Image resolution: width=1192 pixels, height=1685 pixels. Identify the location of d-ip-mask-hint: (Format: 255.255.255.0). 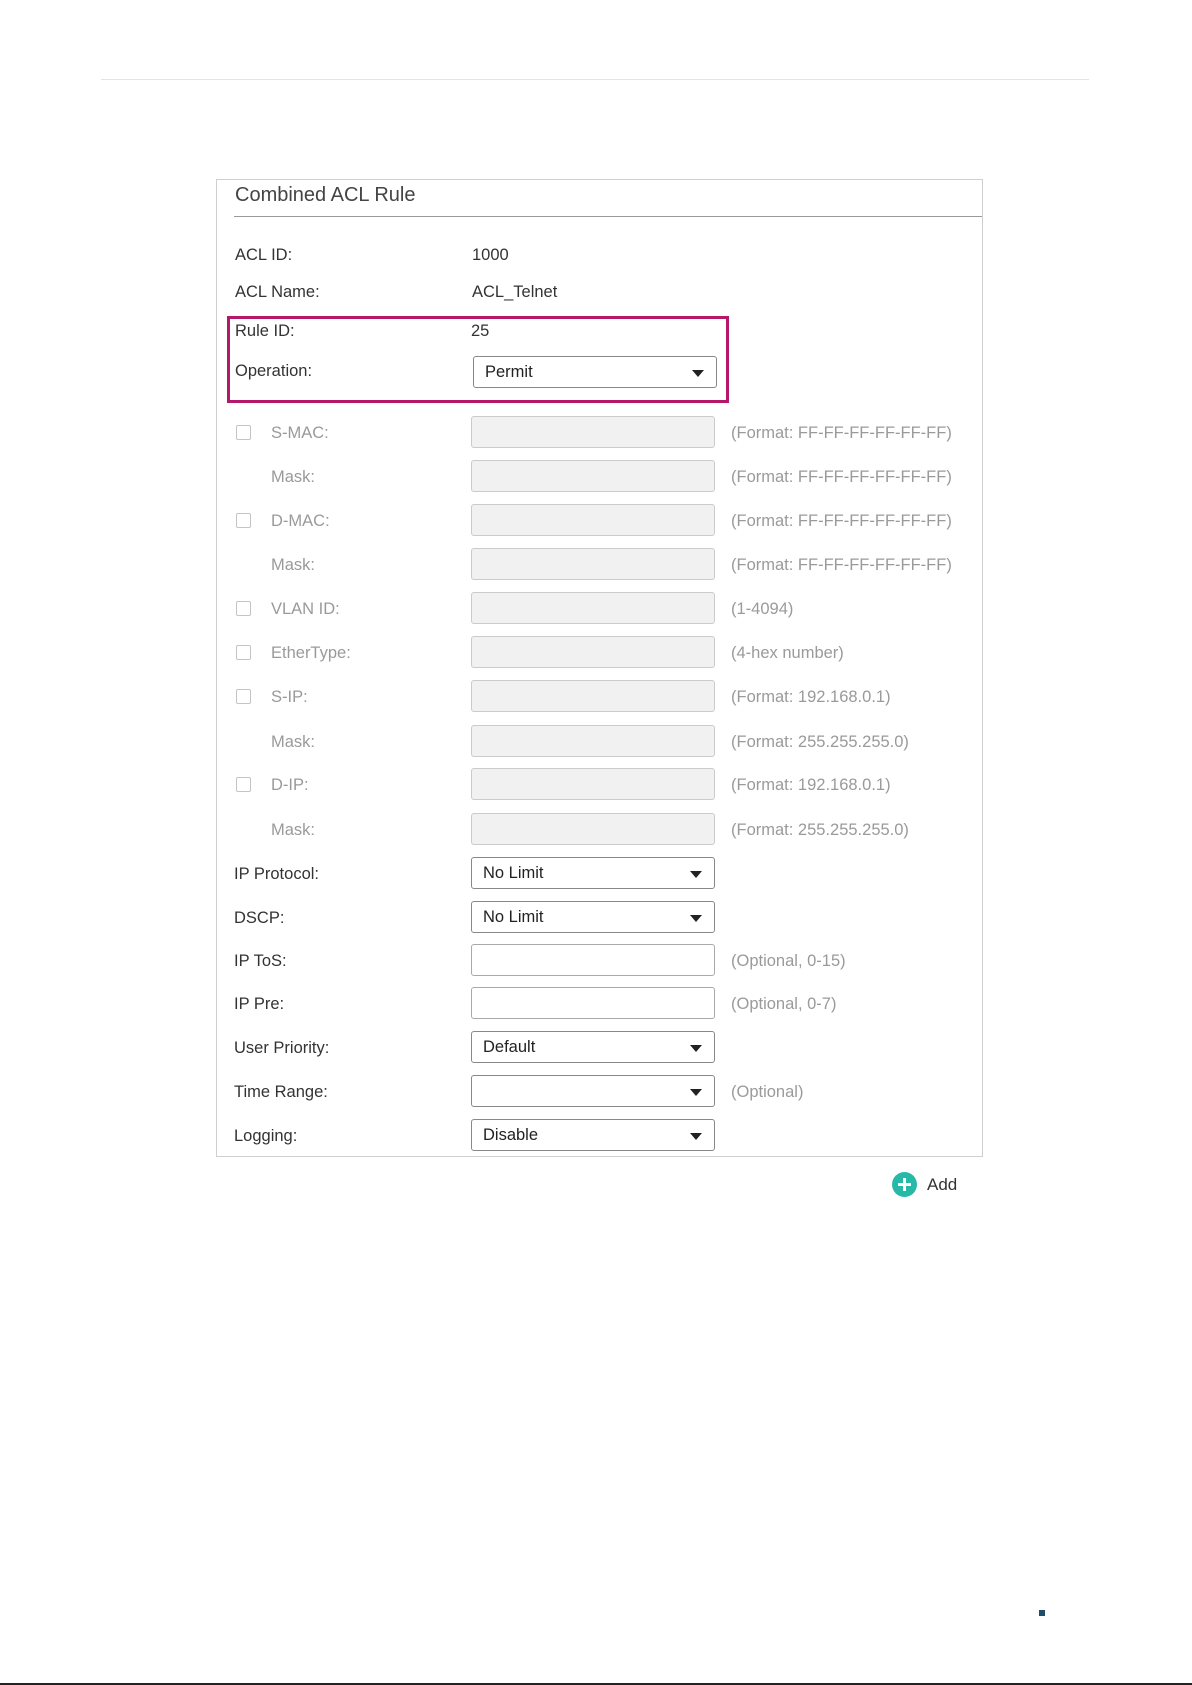
(820, 830).